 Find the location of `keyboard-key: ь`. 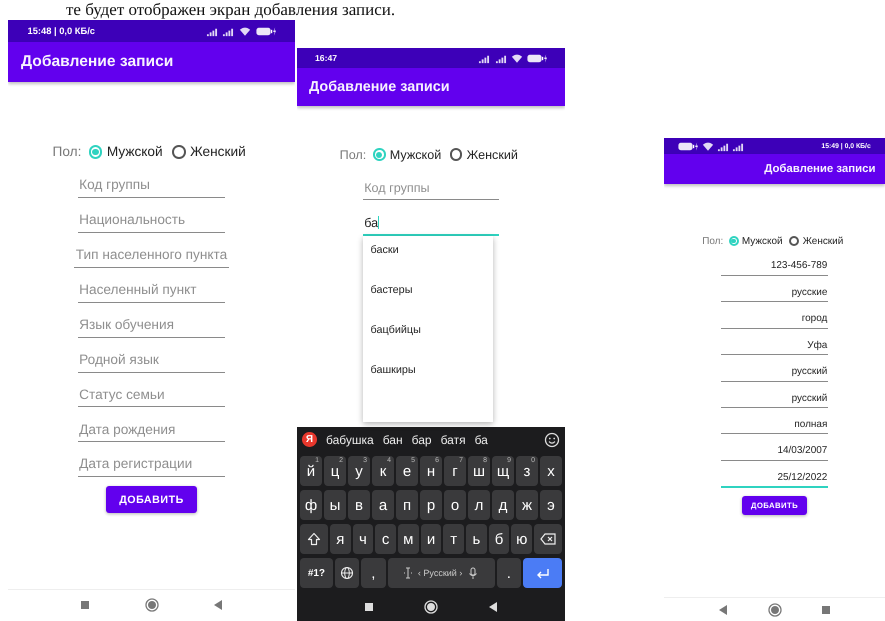

keyboard-key: ь is located at coordinates (476, 539).